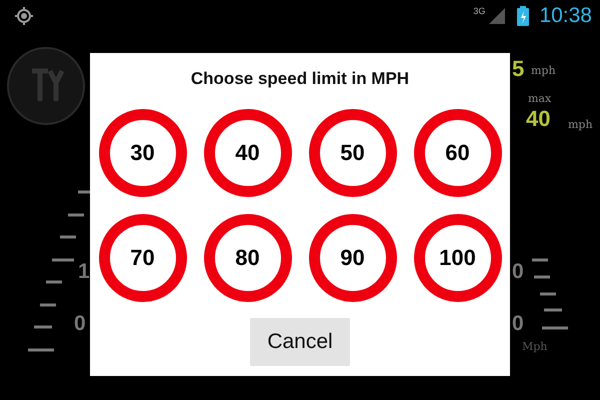 Image resolution: width=600 pixels, height=400 pixels. What do you see at coordinates (84, 272) in the screenshot?
I see `scale-label: 1` at bounding box center [84, 272].